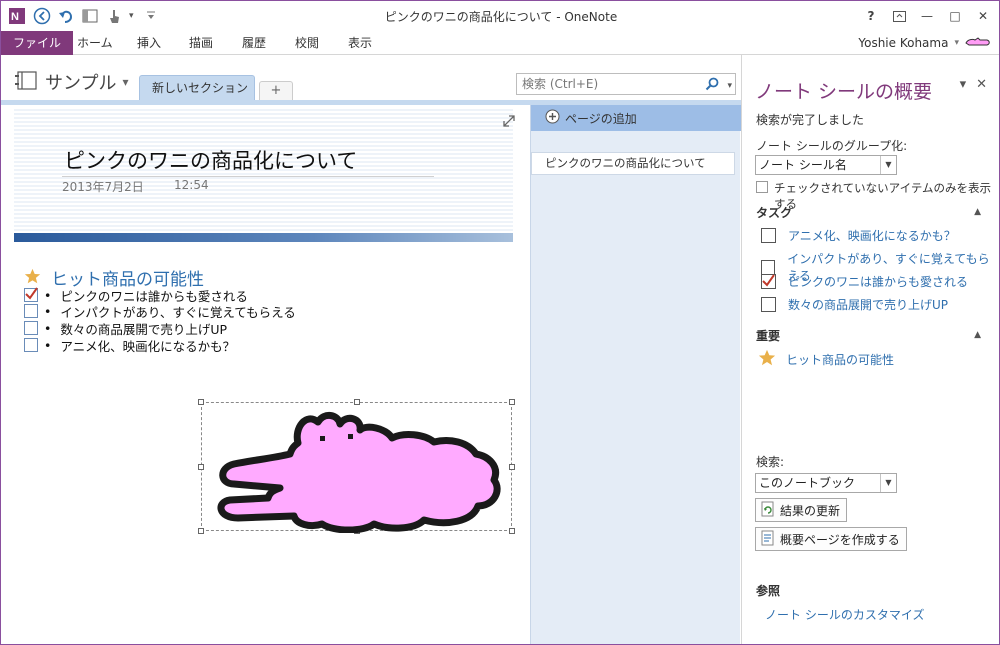 The width and height of the screenshot is (1000, 645). What do you see at coordinates (878, 282) in the screenshot?
I see `pane-task-text: ピンクのワニは誰からも愛される` at bounding box center [878, 282].